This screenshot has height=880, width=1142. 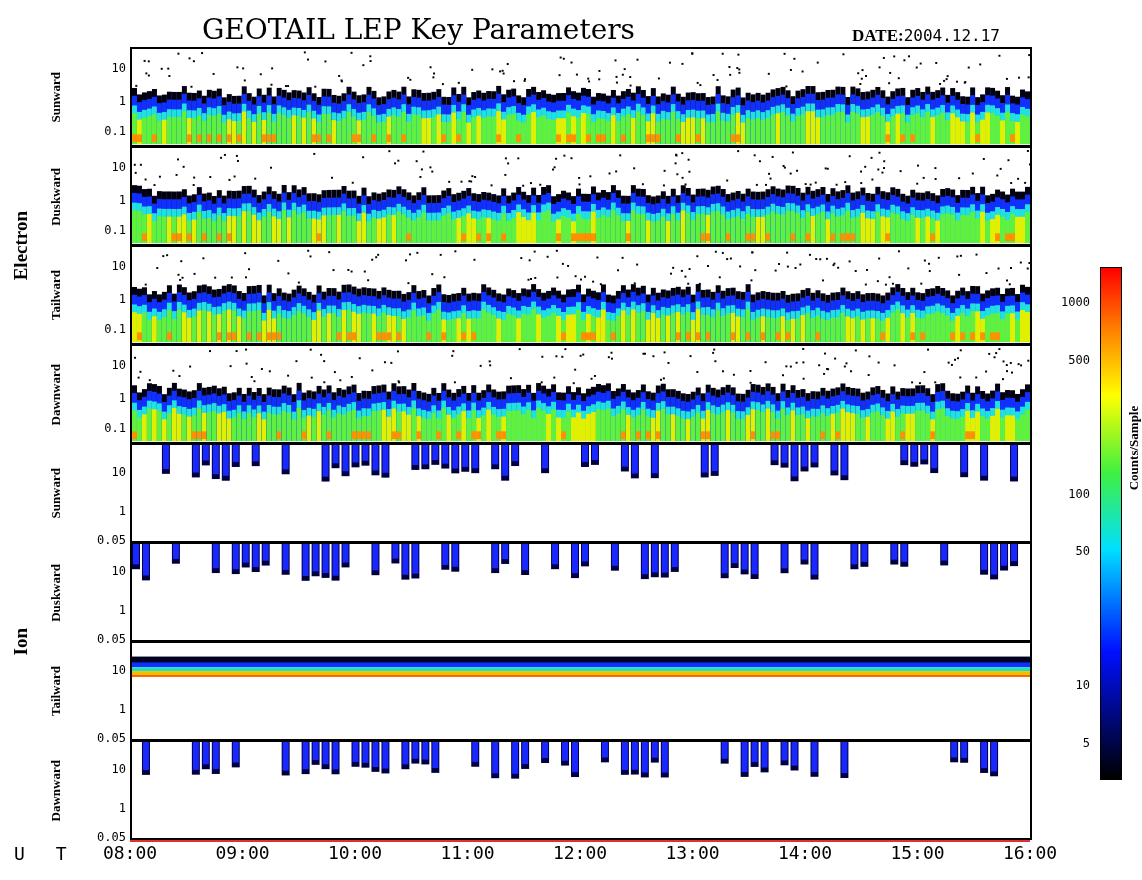 I want to click on time-tick-label: 13:00, so click(x=692, y=853).